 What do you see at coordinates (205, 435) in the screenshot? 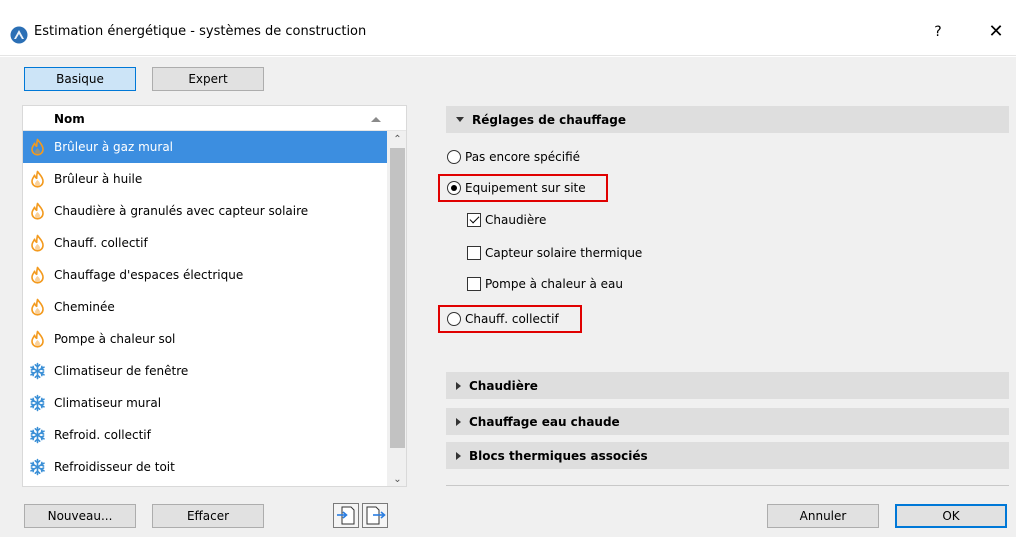
I see `list-item: Refroid. collectif` at bounding box center [205, 435].